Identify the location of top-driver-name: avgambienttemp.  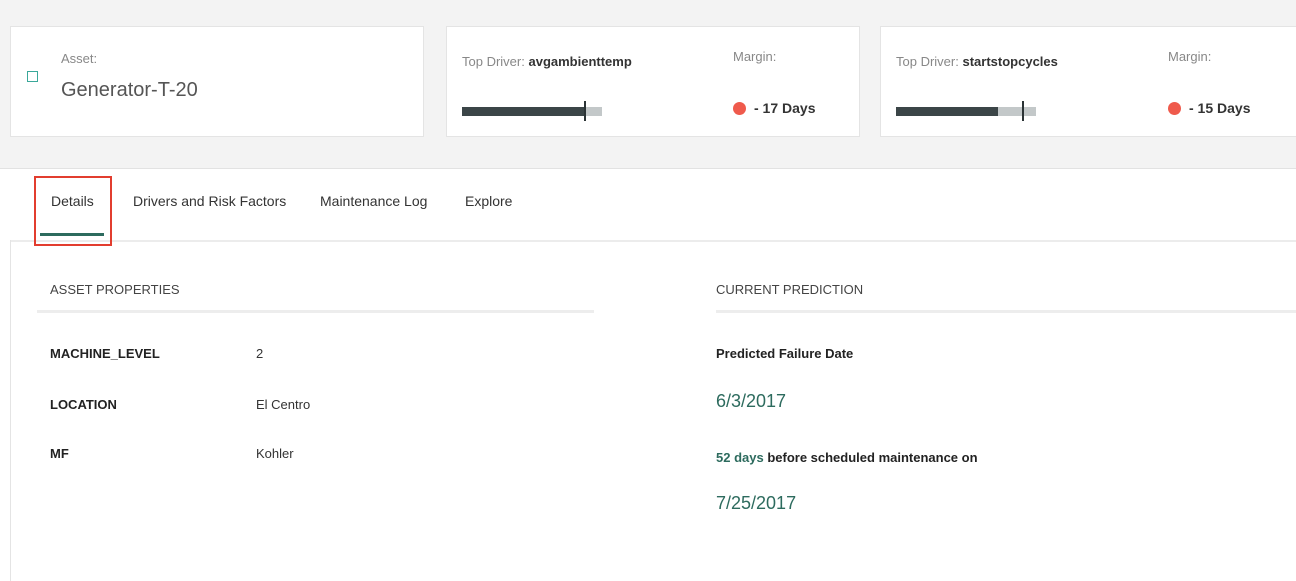
(580, 61).